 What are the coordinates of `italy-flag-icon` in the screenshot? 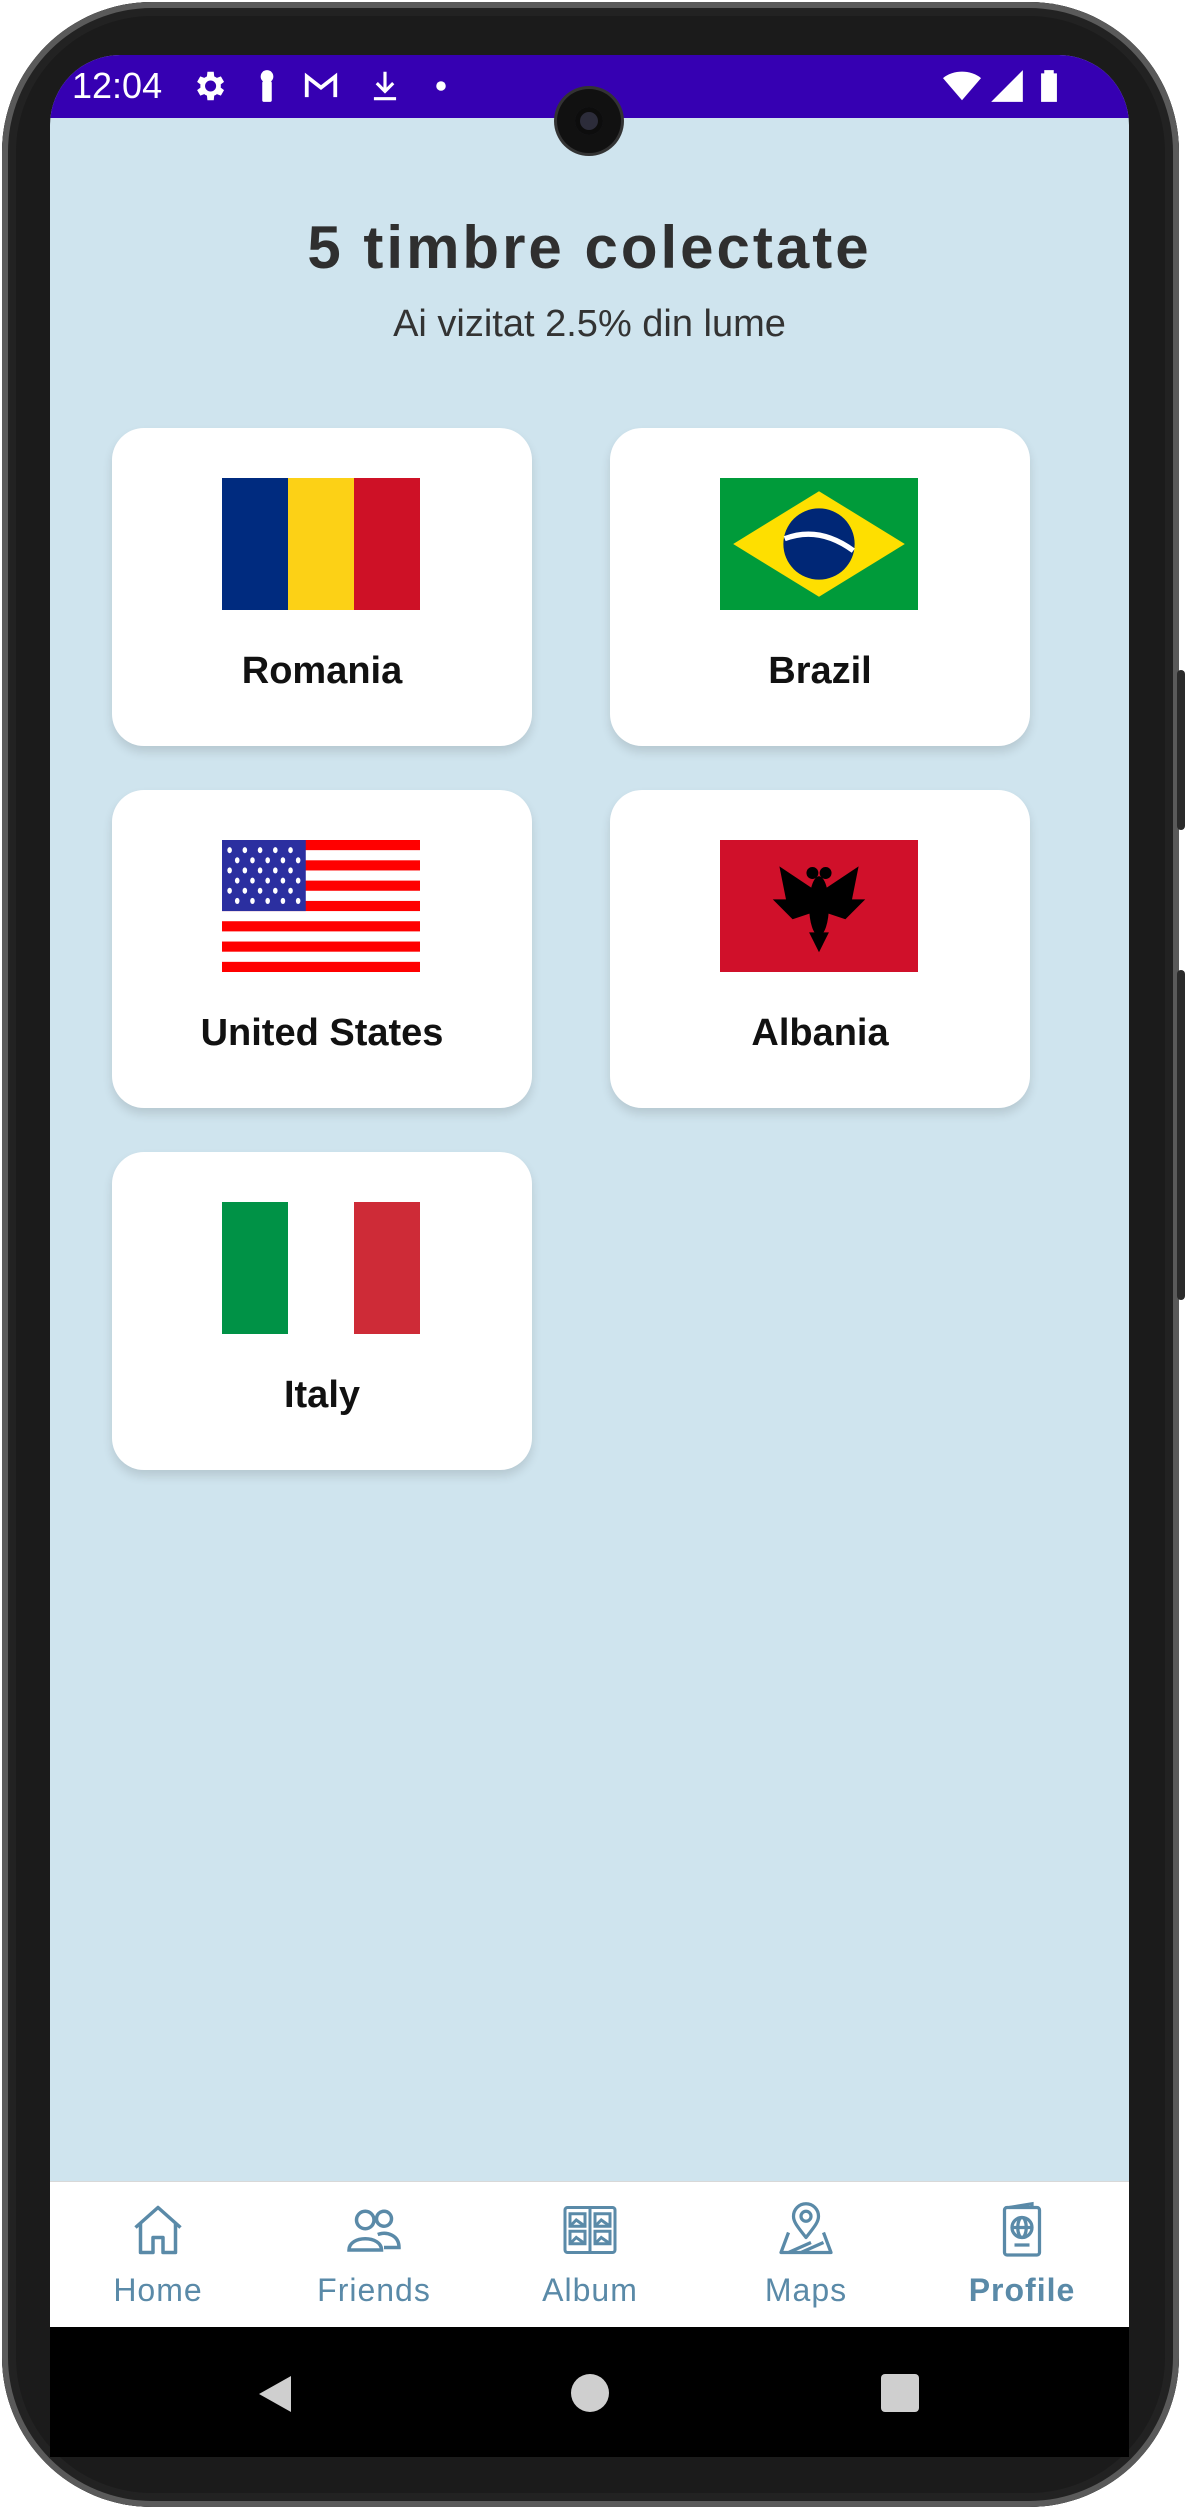 It's located at (321, 1268).